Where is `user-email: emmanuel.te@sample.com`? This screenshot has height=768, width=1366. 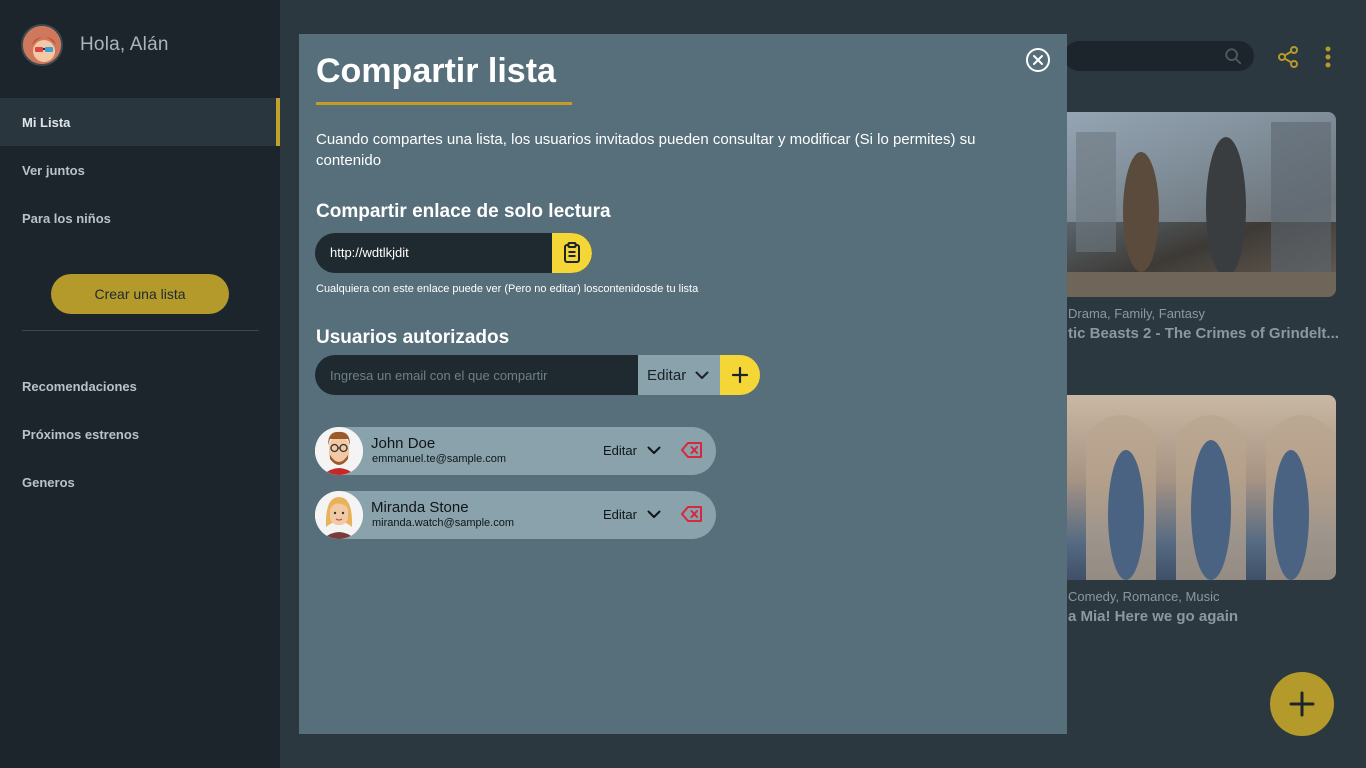
user-email: emmanuel.te@sample.com is located at coordinates (439, 459).